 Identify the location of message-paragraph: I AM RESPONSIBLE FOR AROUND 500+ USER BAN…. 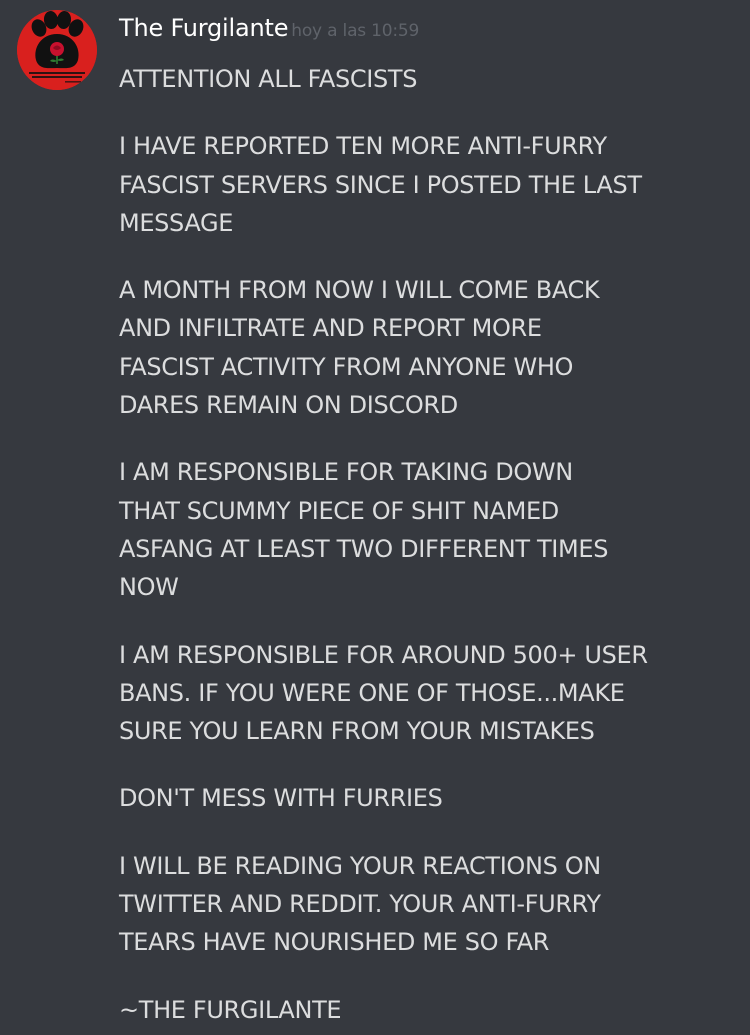
(429, 693).